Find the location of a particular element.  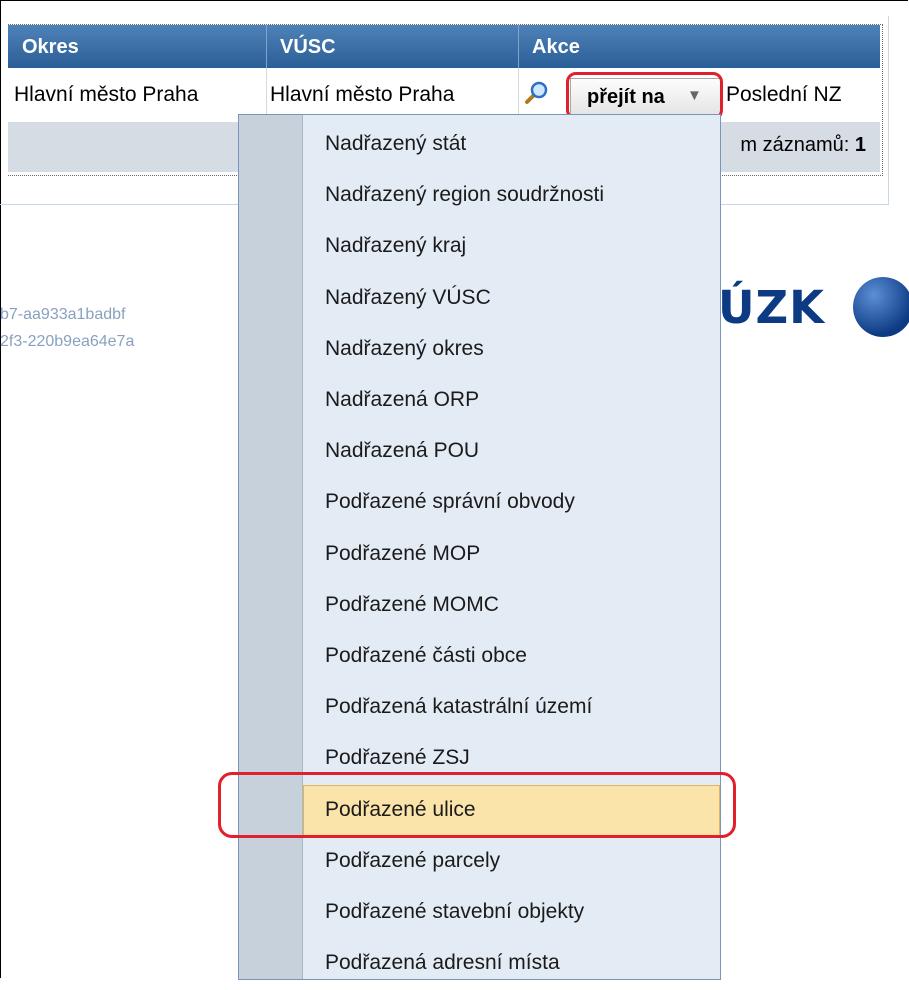

column-header-akce: Akce is located at coordinates (556, 47).